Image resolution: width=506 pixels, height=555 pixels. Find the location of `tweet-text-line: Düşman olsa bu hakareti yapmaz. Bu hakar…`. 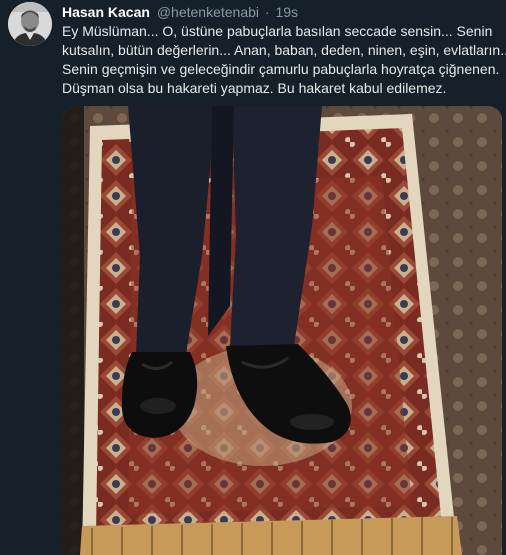

tweet-text-line: Düşman olsa bu hakareti yapmaz. Bu hakar… is located at coordinates (254, 88).